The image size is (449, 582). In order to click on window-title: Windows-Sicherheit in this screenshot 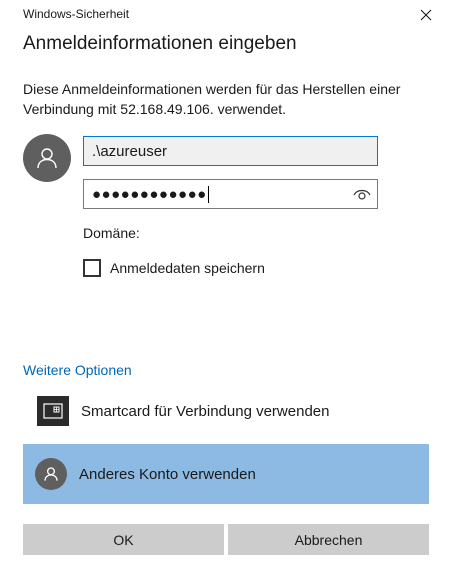, I will do `click(76, 14)`.